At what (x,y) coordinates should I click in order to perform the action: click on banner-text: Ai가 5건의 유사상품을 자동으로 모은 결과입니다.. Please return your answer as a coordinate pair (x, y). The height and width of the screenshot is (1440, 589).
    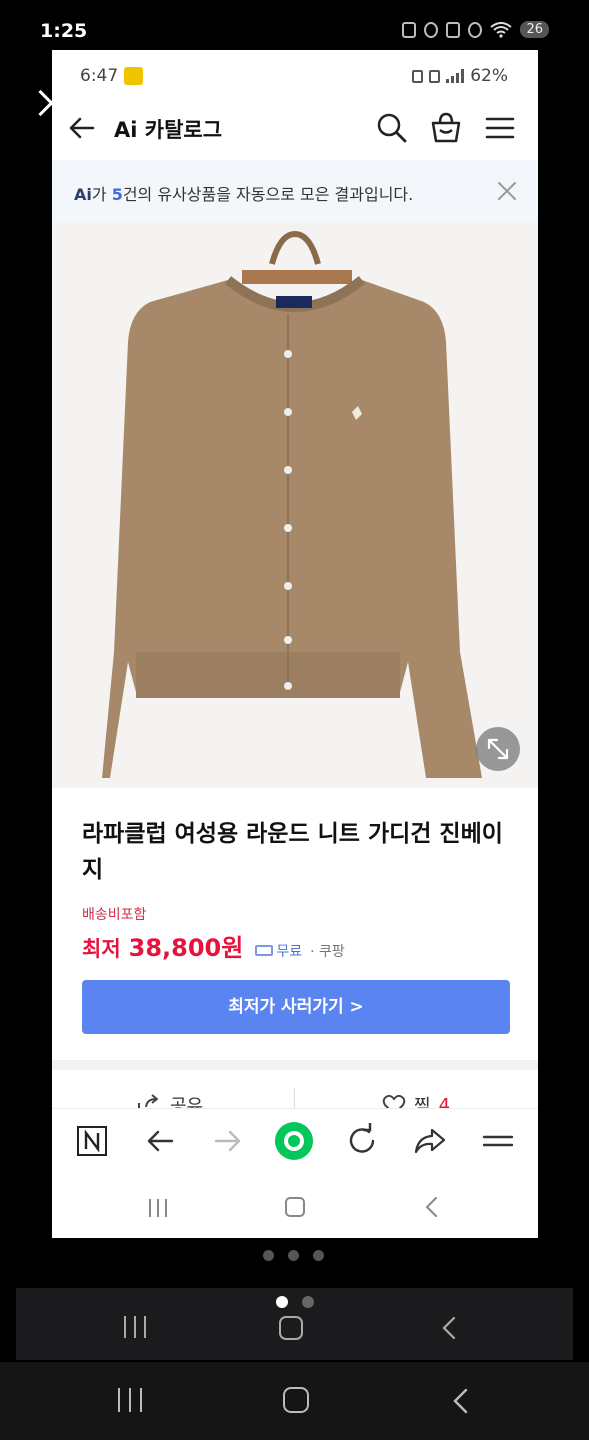
    Looking at the image, I should click on (243, 193).